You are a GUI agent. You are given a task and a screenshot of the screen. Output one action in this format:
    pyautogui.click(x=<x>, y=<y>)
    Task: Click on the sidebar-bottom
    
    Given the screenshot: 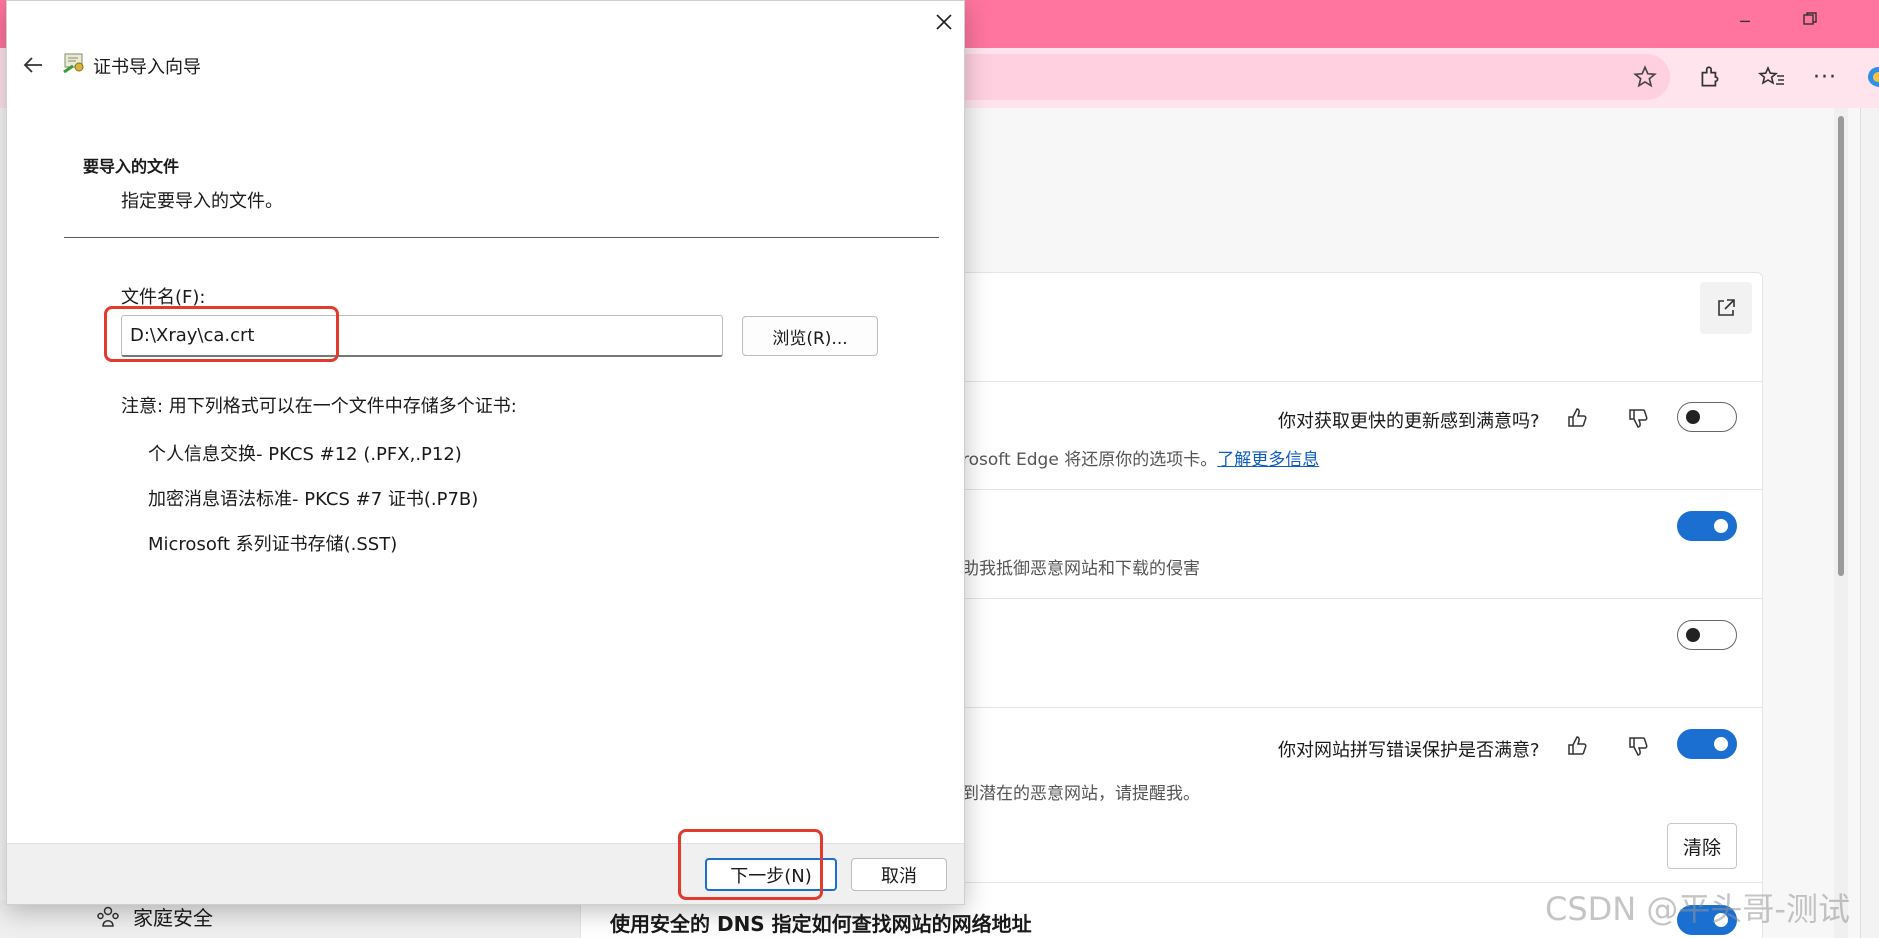 What is the action you would take?
    pyautogui.click(x=290, y=919)
    